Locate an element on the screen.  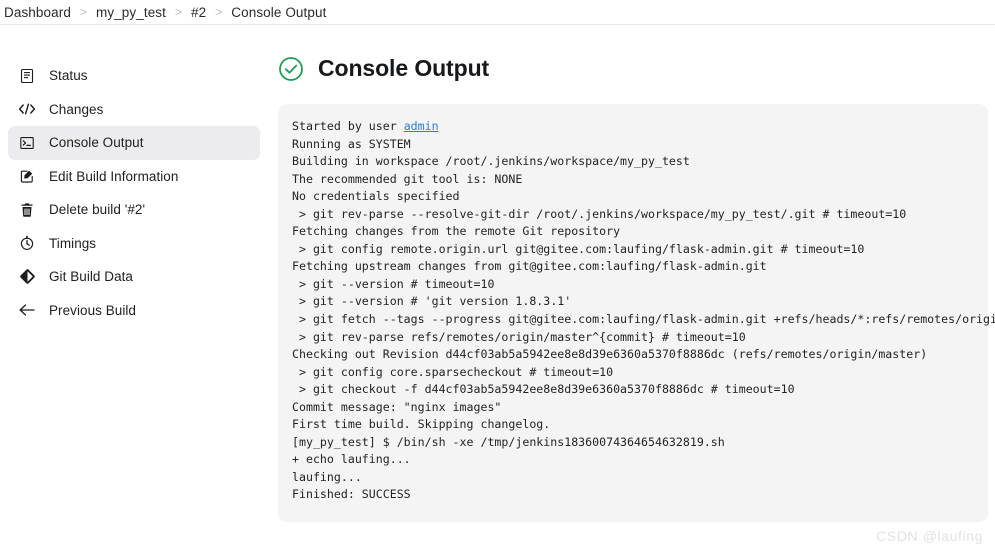
terminal-icon is located at coordinates (27, 143).